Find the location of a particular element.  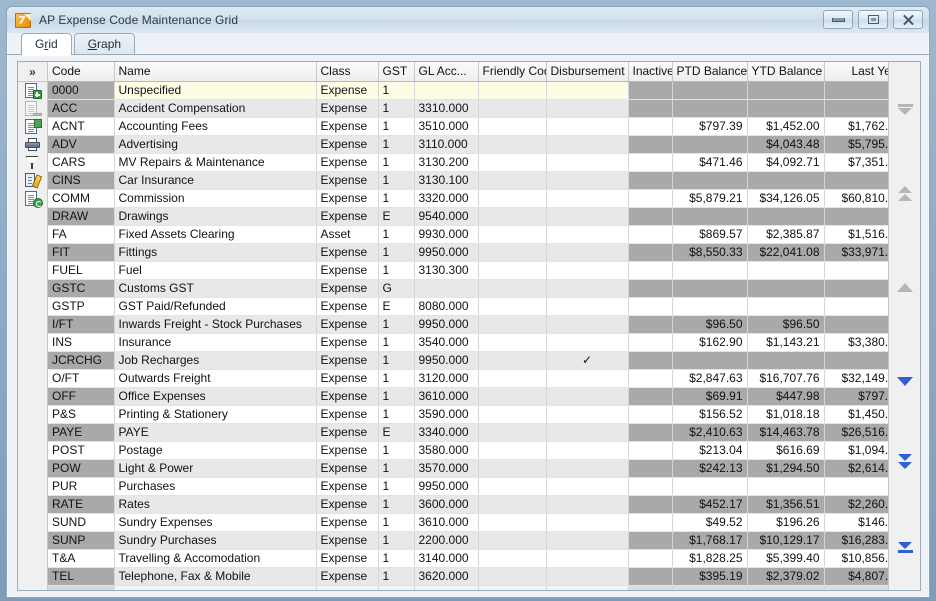

cell-gl_acc: 3110.000 is located at coordinates (446, 144).